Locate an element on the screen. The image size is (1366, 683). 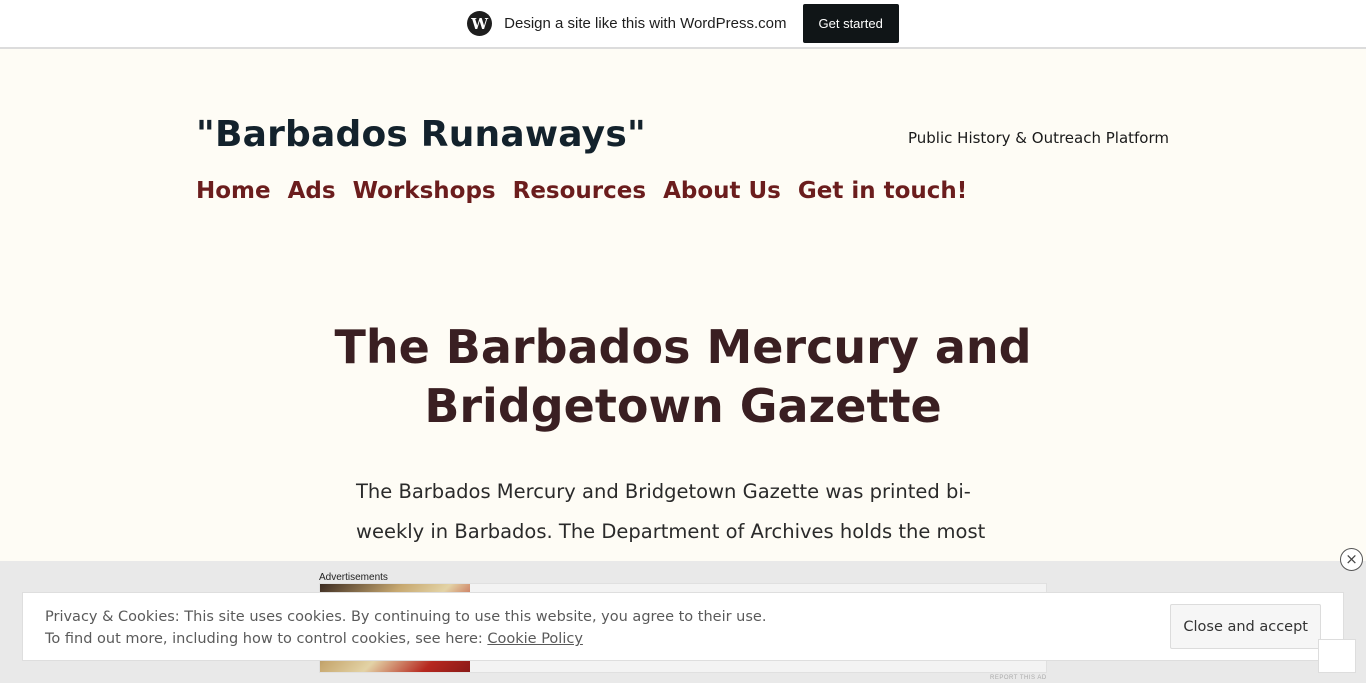
nav-home: Home is located at coordinates (233, 191).